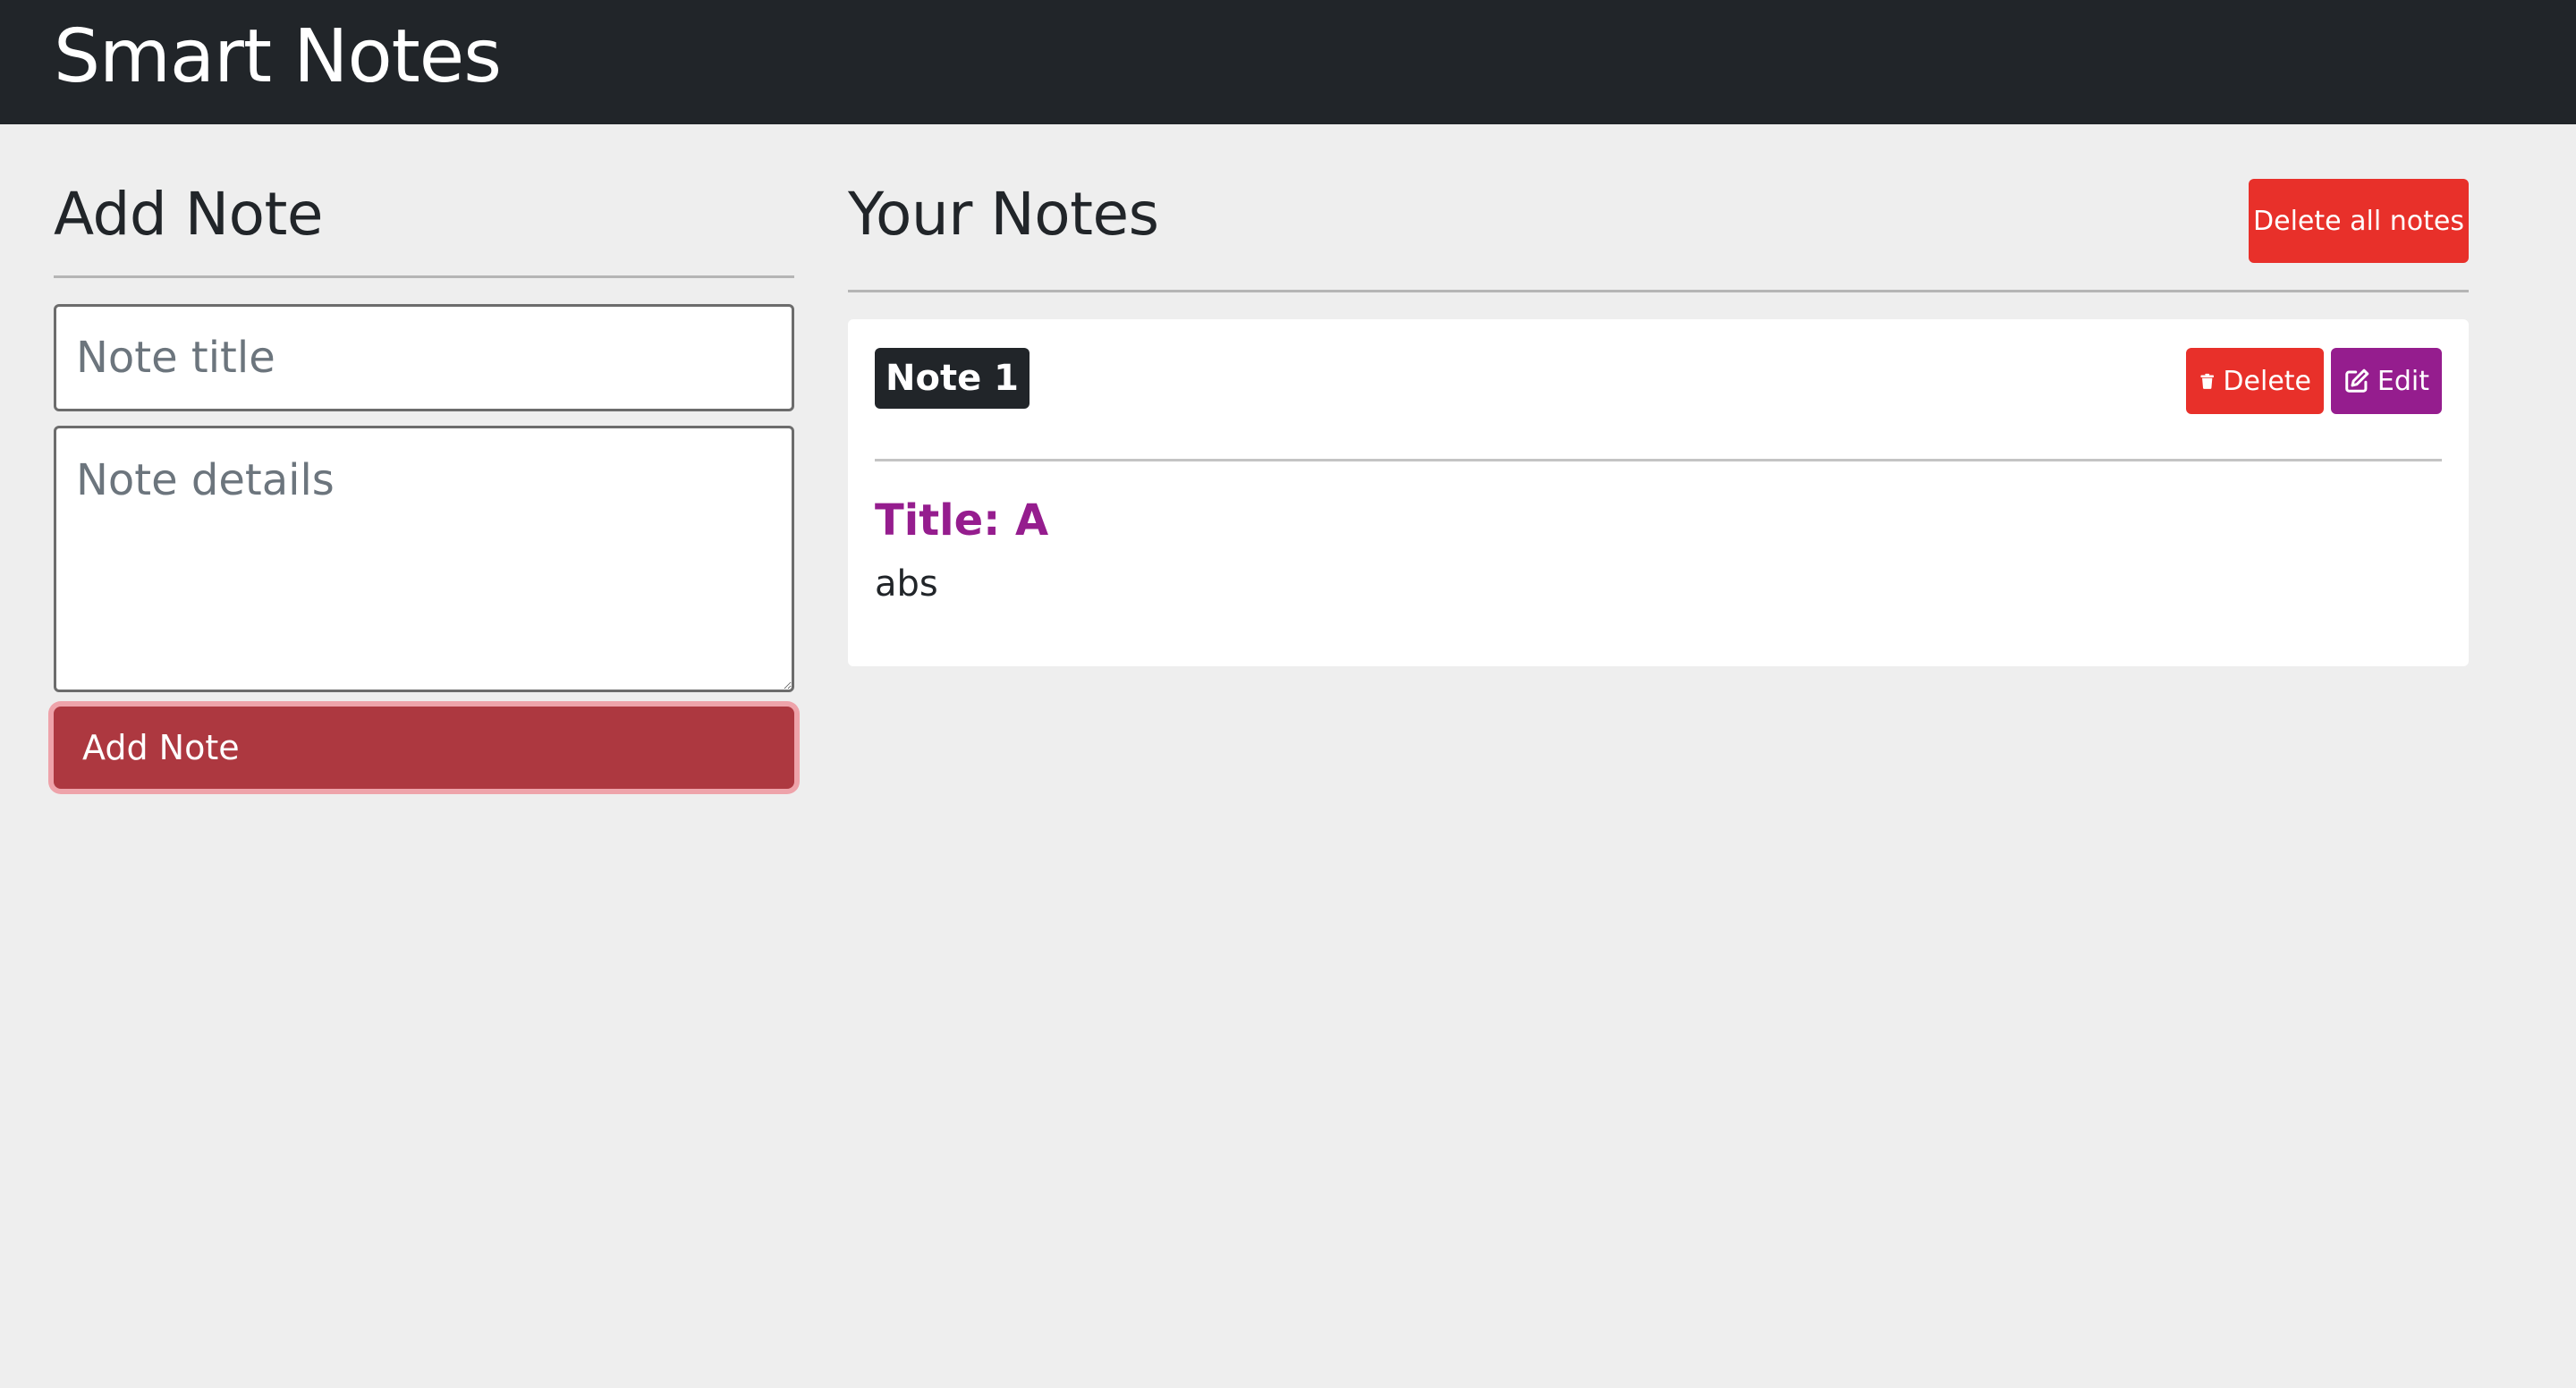 Image resolution: width=2576 pixels, height=1388 pixels. What do you see at coordinates (189, 214) in the screenshot?
I see `add-note-heading: Add Note` at bounding box center [189, 214].